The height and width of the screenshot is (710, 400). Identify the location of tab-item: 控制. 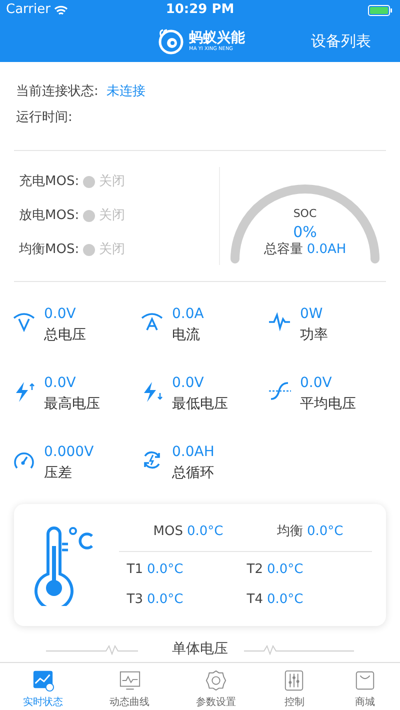
(294, 686).